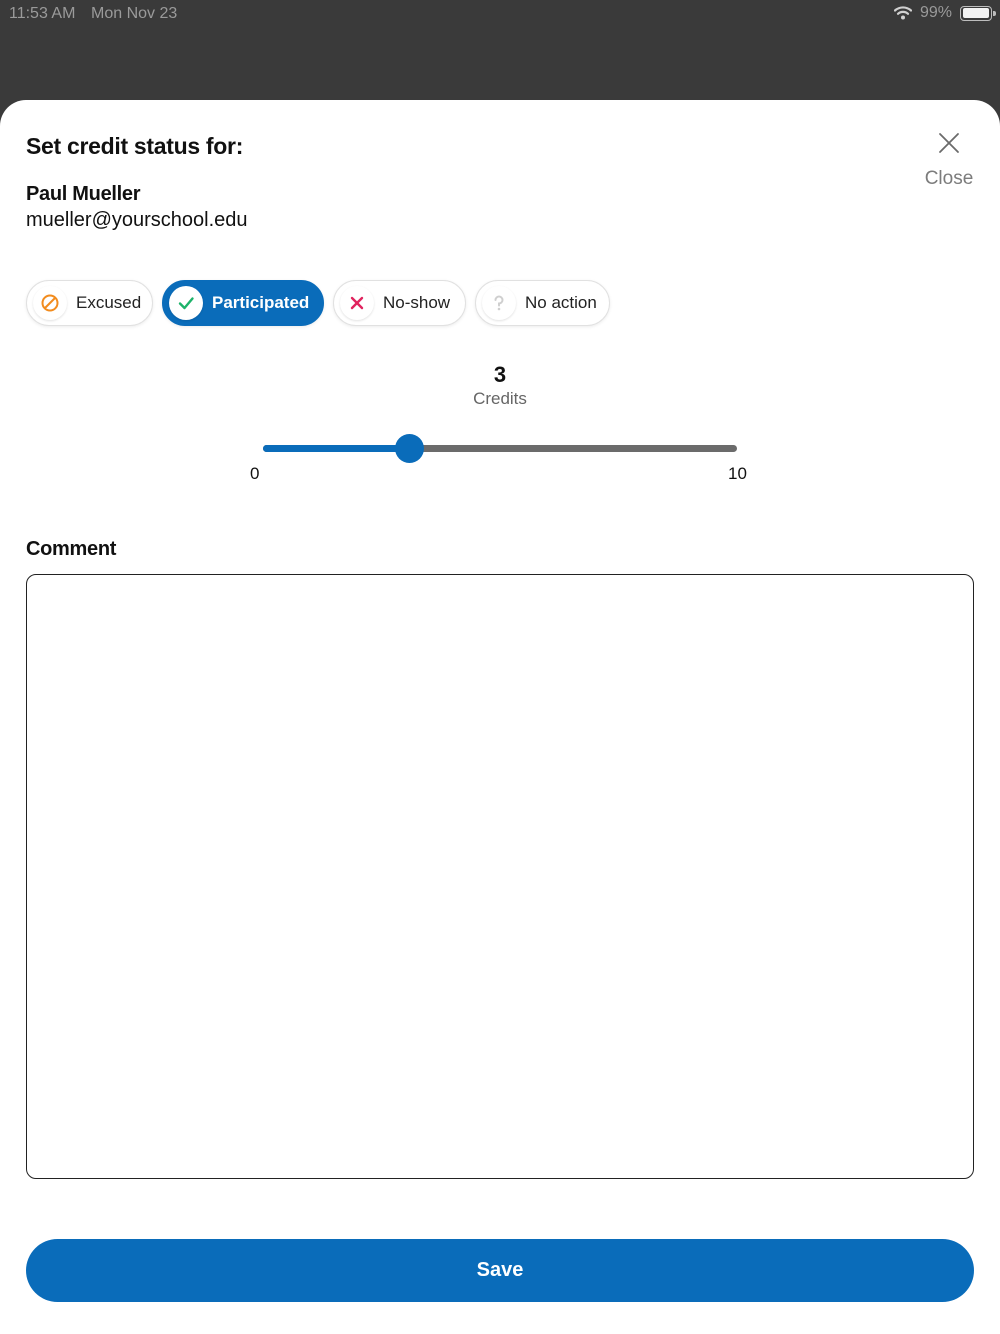  Describe the element at coordinates (417, 302) in the screenshot. I see `chip-label: No-show` at that location.